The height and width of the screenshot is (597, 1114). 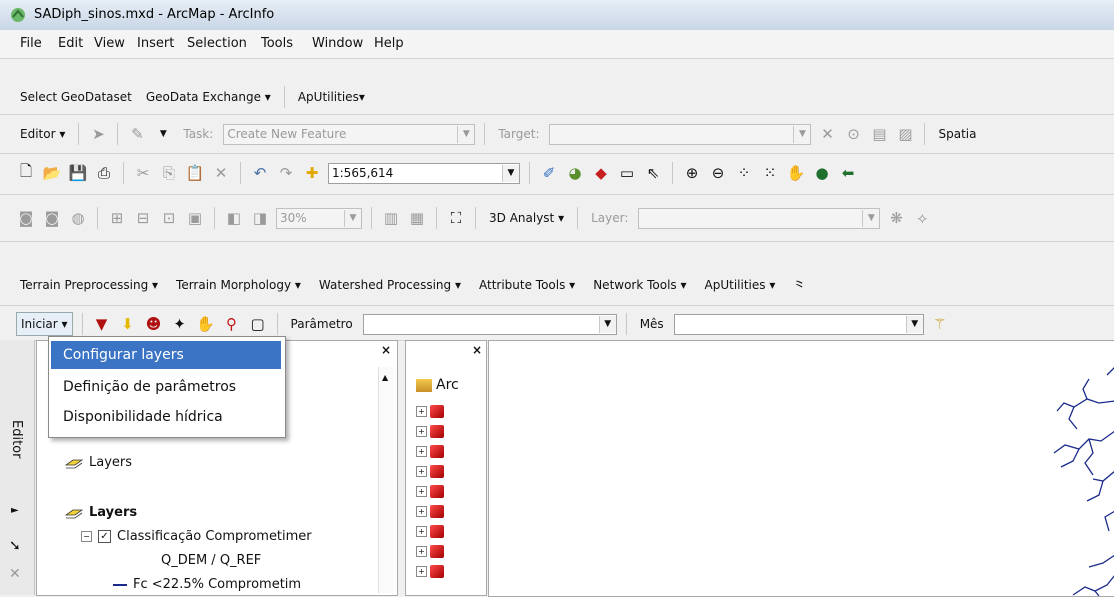 What do you see at coordinates (853, 134) in the screenshot?
I see `rotate-icon: ⊙` at bounding box center [853, 134].